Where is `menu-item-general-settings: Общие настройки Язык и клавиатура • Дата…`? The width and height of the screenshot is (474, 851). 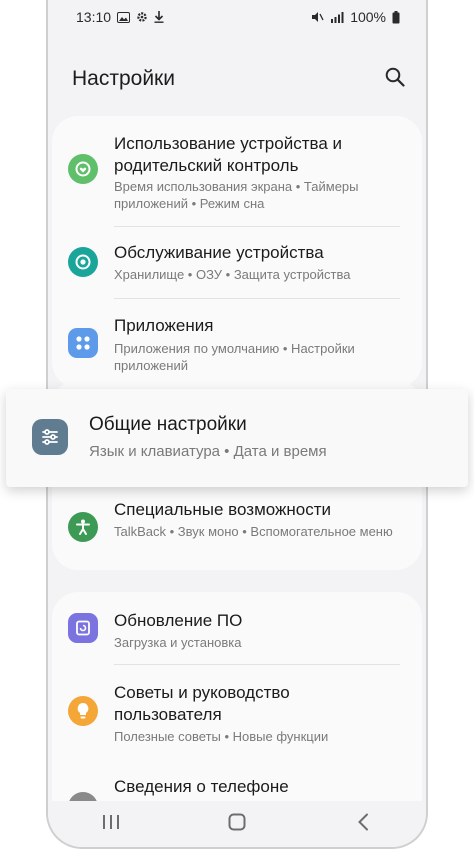 menu-item-general-settings: Общие настройки Язык и клавиатура • Дата… is located at coordinates (237, 438).